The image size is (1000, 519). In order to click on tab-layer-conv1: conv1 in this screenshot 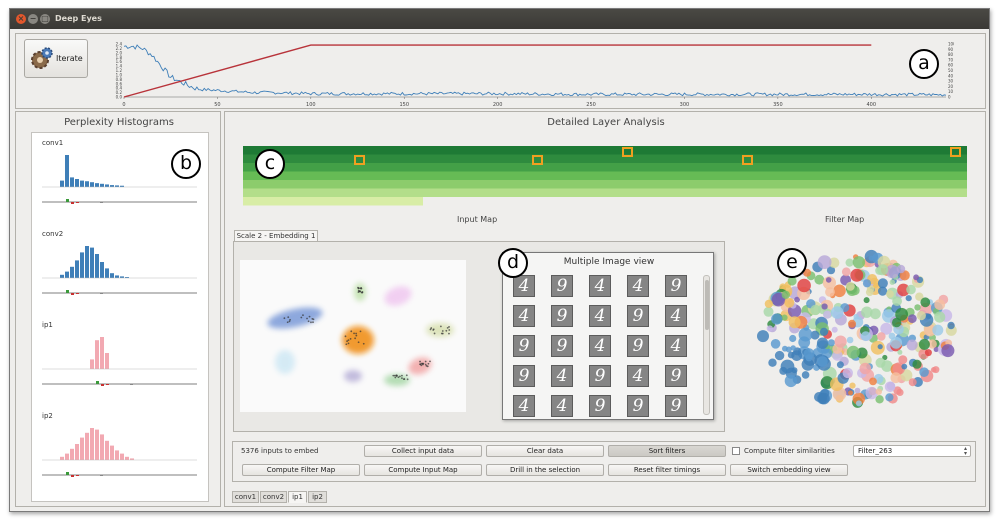, I will do `click(245, 497)`.